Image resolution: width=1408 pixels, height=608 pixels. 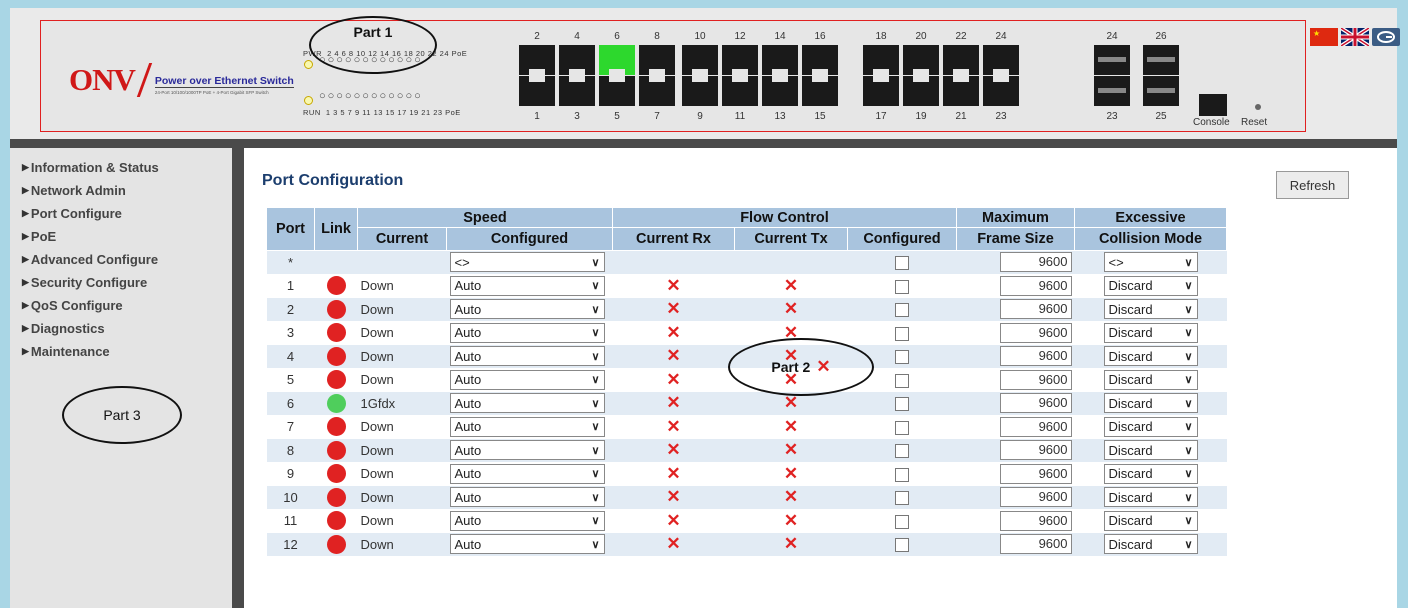 I want to click on sidebar-item-label: Security Configure, so click(x=89, y=282).